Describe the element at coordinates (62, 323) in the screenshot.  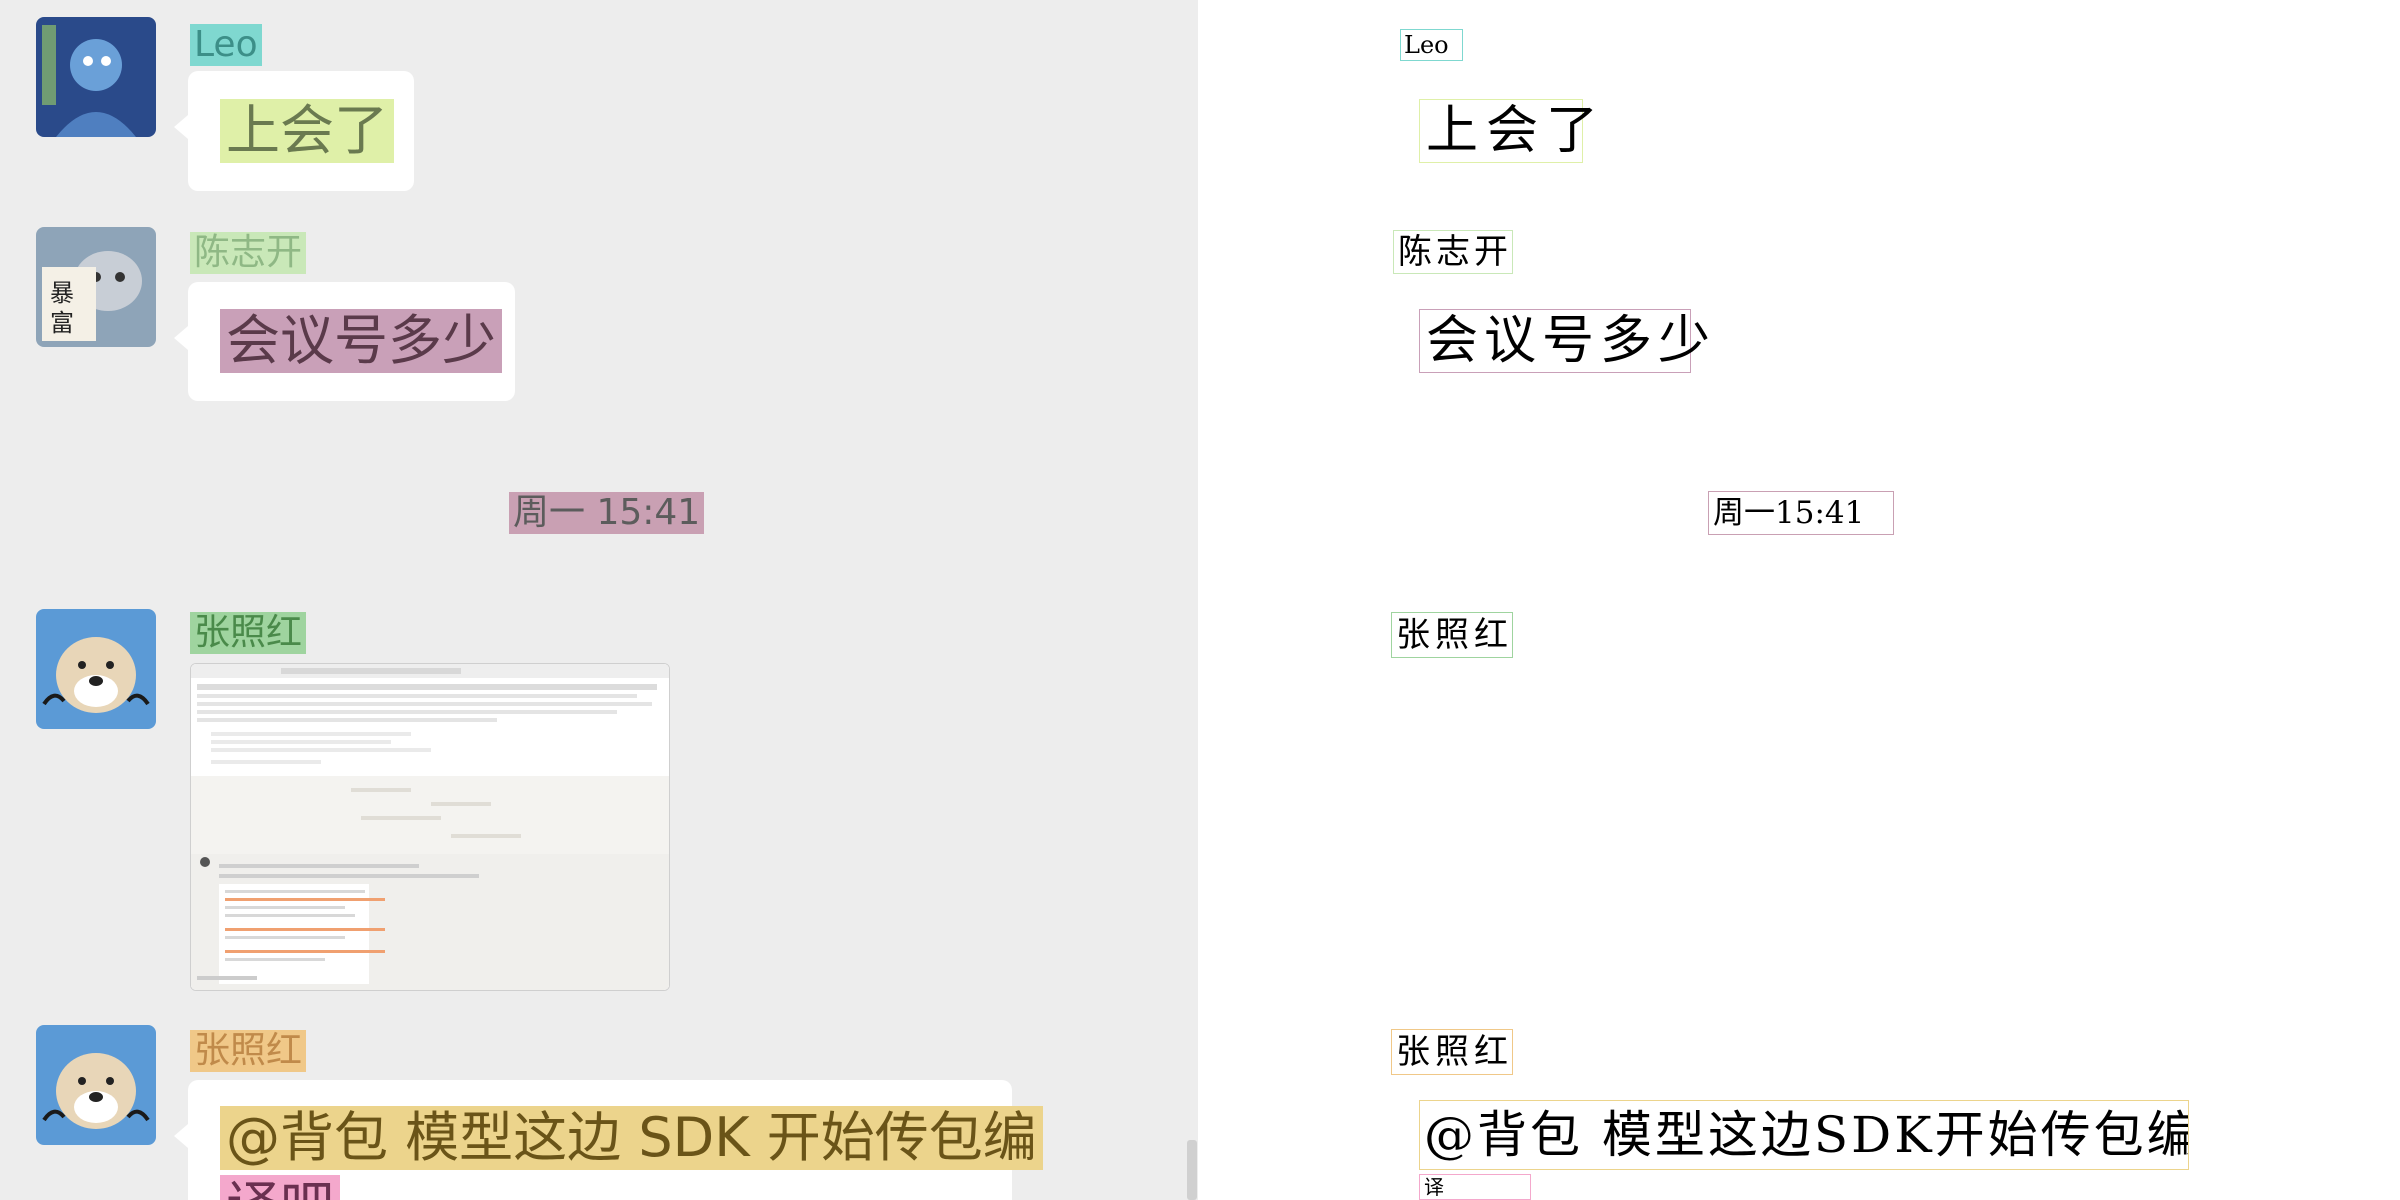
I see `svg-text: 富` at that location.